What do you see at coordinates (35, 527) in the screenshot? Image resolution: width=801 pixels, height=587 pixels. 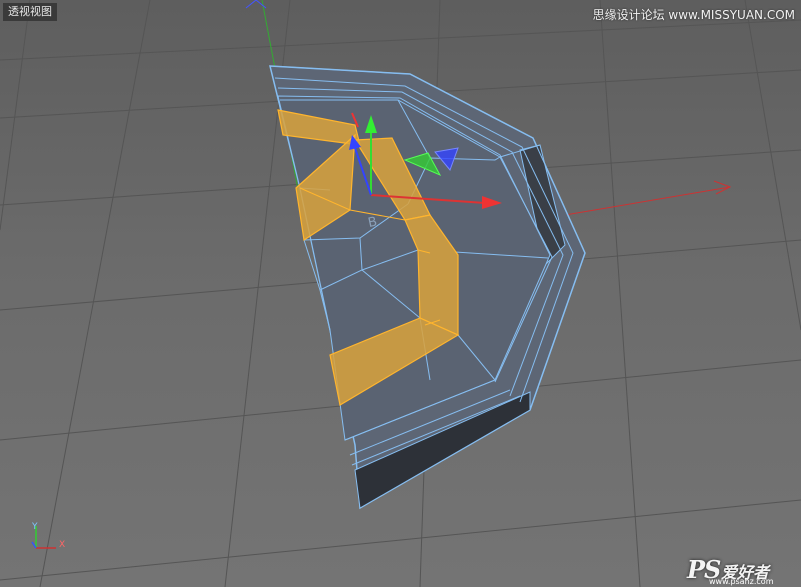 I see `axis-y-label: Y` at bounding box center [35, 527].